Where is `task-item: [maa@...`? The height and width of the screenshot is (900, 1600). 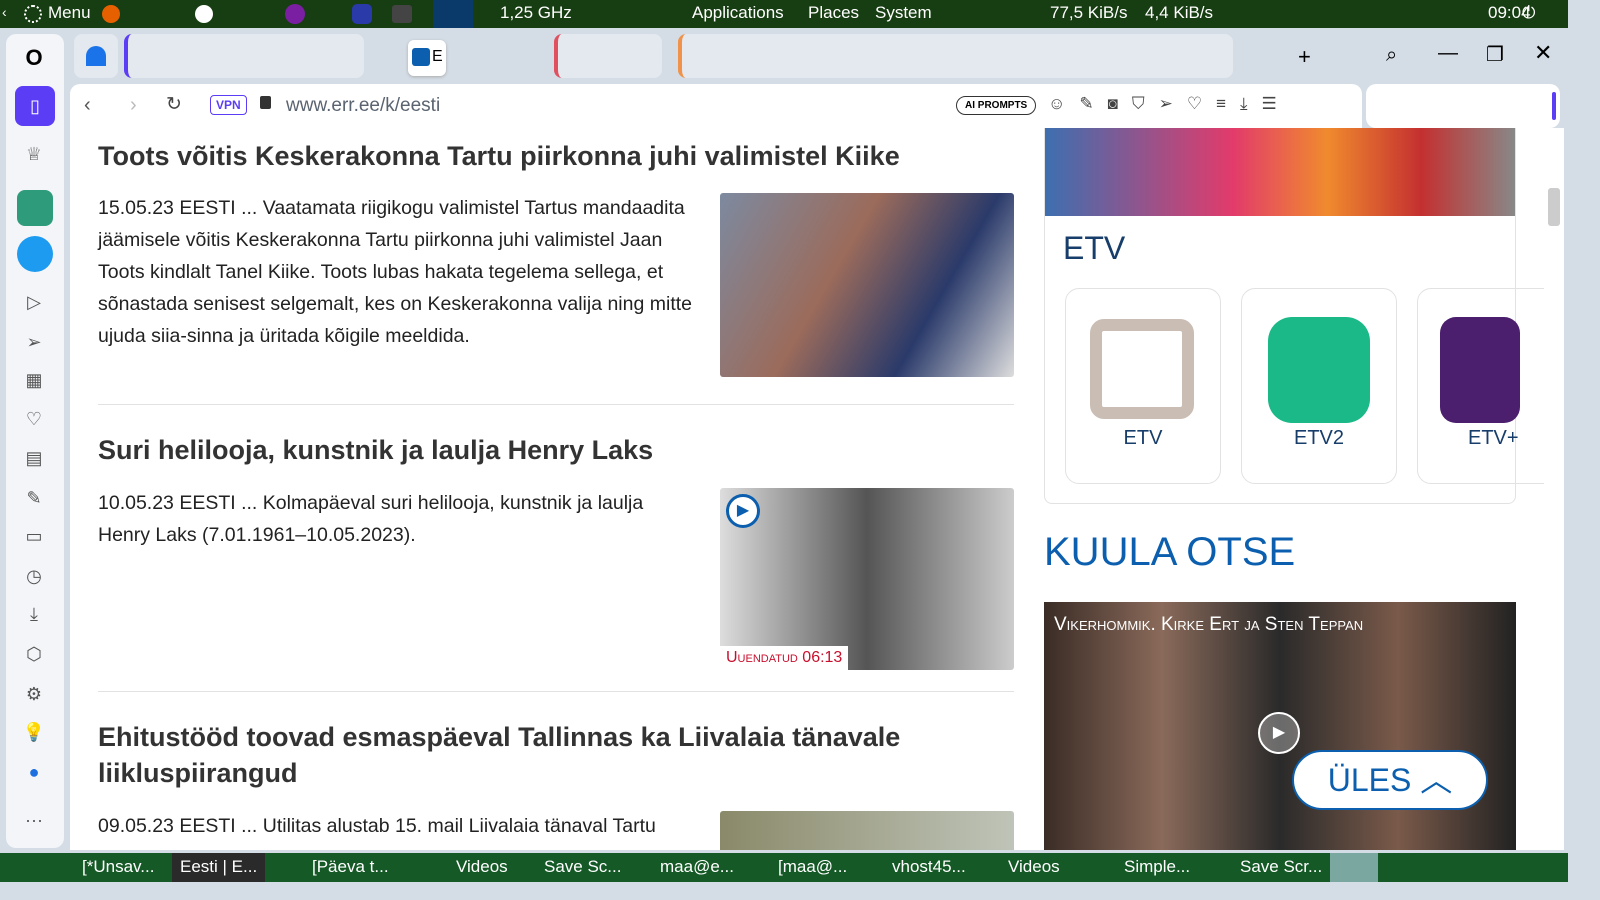 task-item: [maa@... is located at coordinates (812, 867).